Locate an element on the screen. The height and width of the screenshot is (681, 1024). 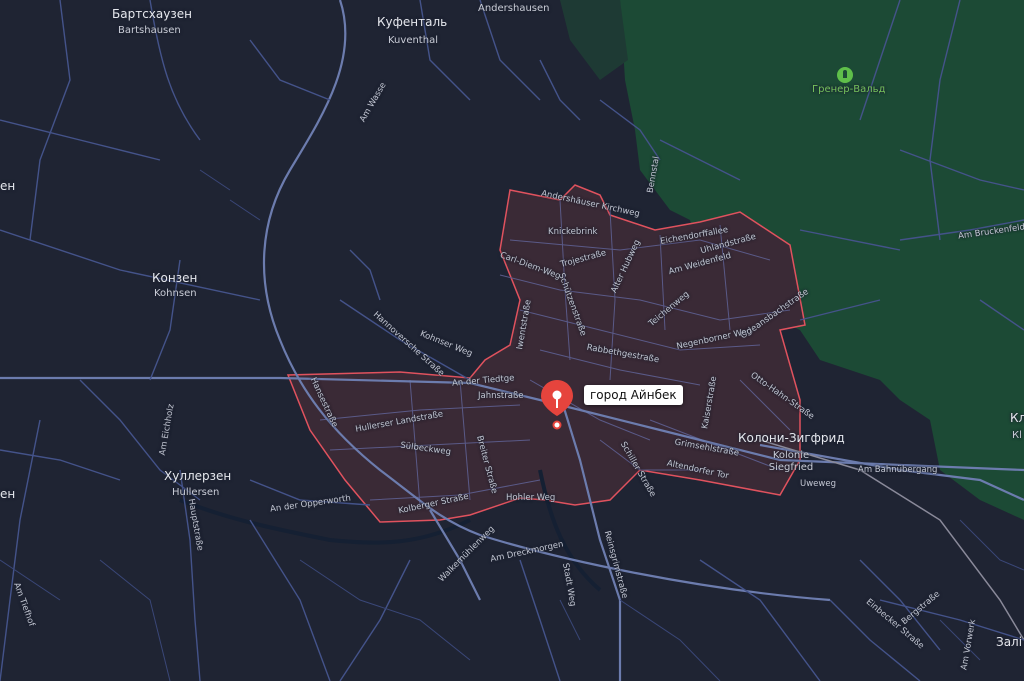
place-label-de: Bartshausen is located at coordinates (149, 30).